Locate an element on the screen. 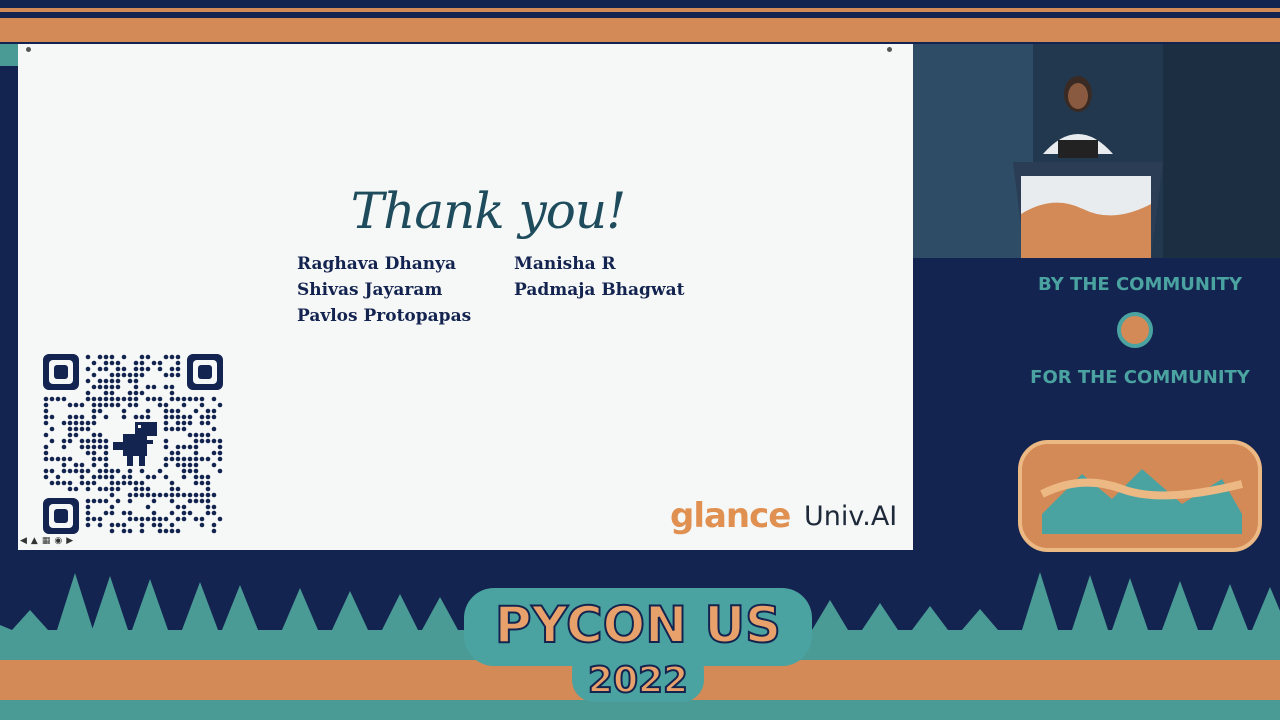 Image resolution: width=1280 pixels, height=720 pixels. pycon-year: 2022 is located at coordinates (638, 680).